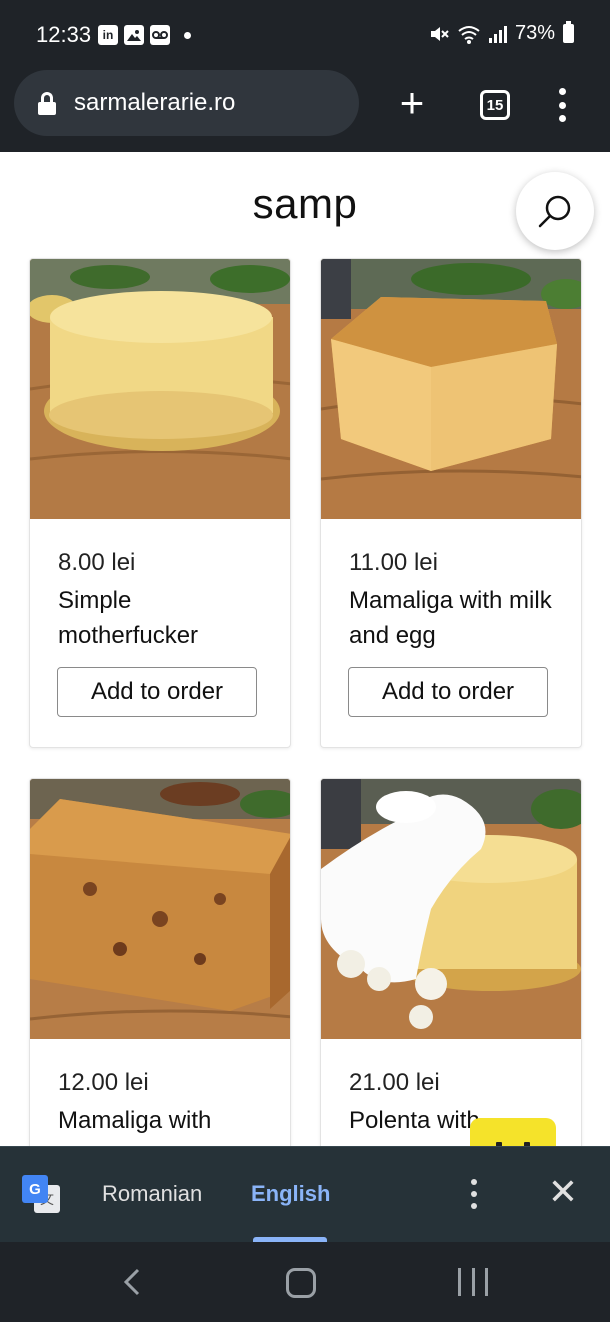 The width and height of the screenshot is (610, 1322). I want to click on browser-menu-icon, so click(562, 105).